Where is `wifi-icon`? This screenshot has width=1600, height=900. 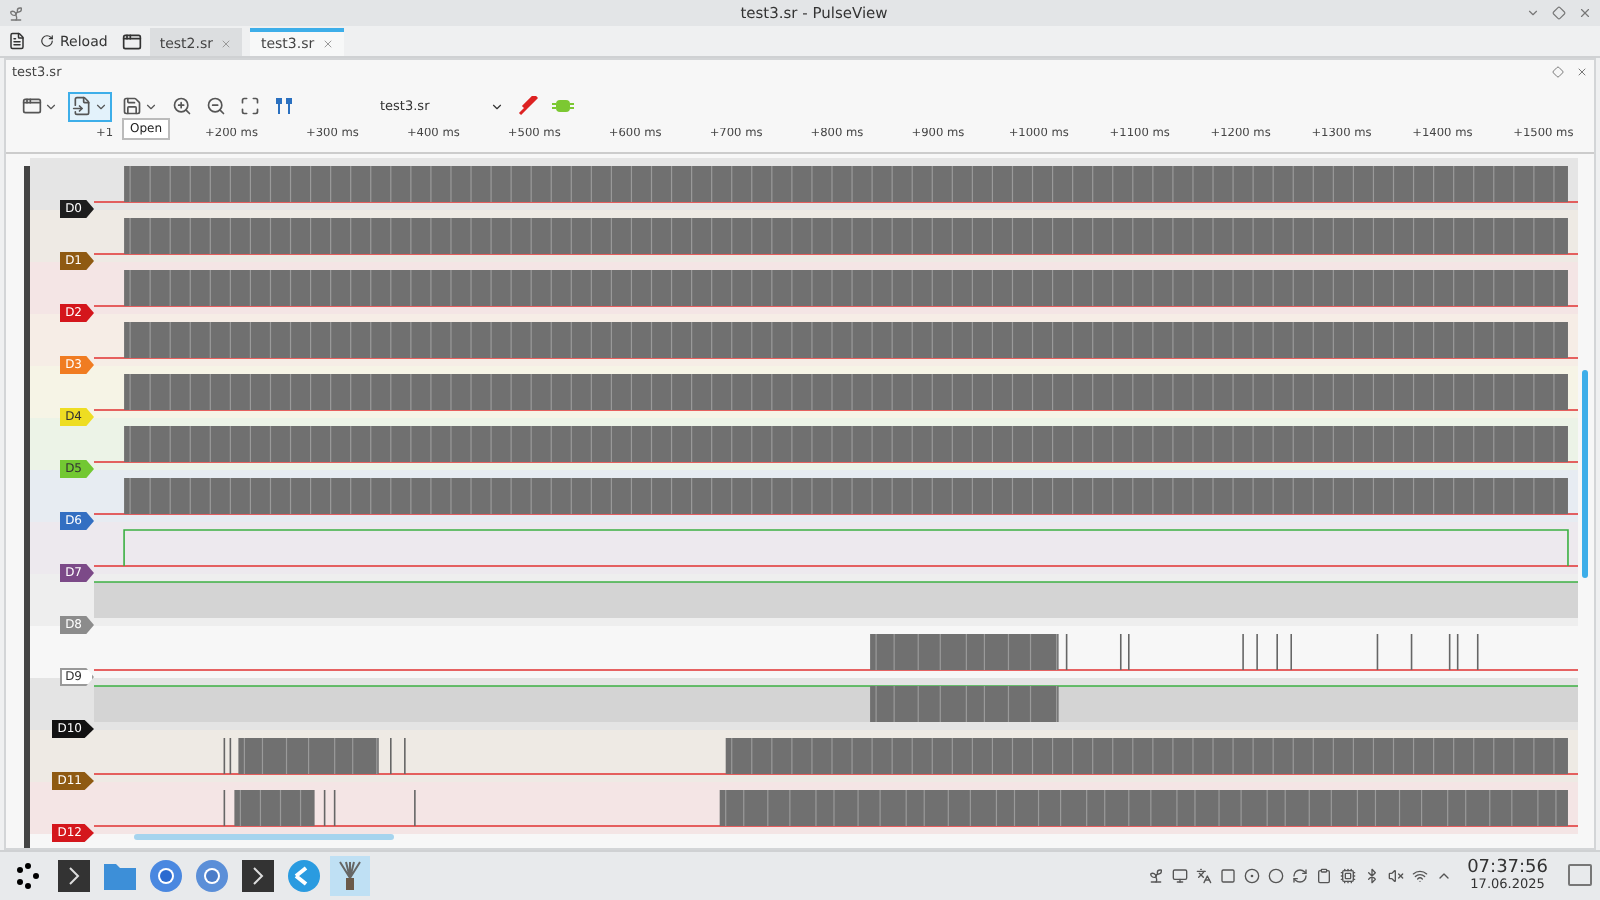 wifi-icon is located at coordinates (1419, 875).